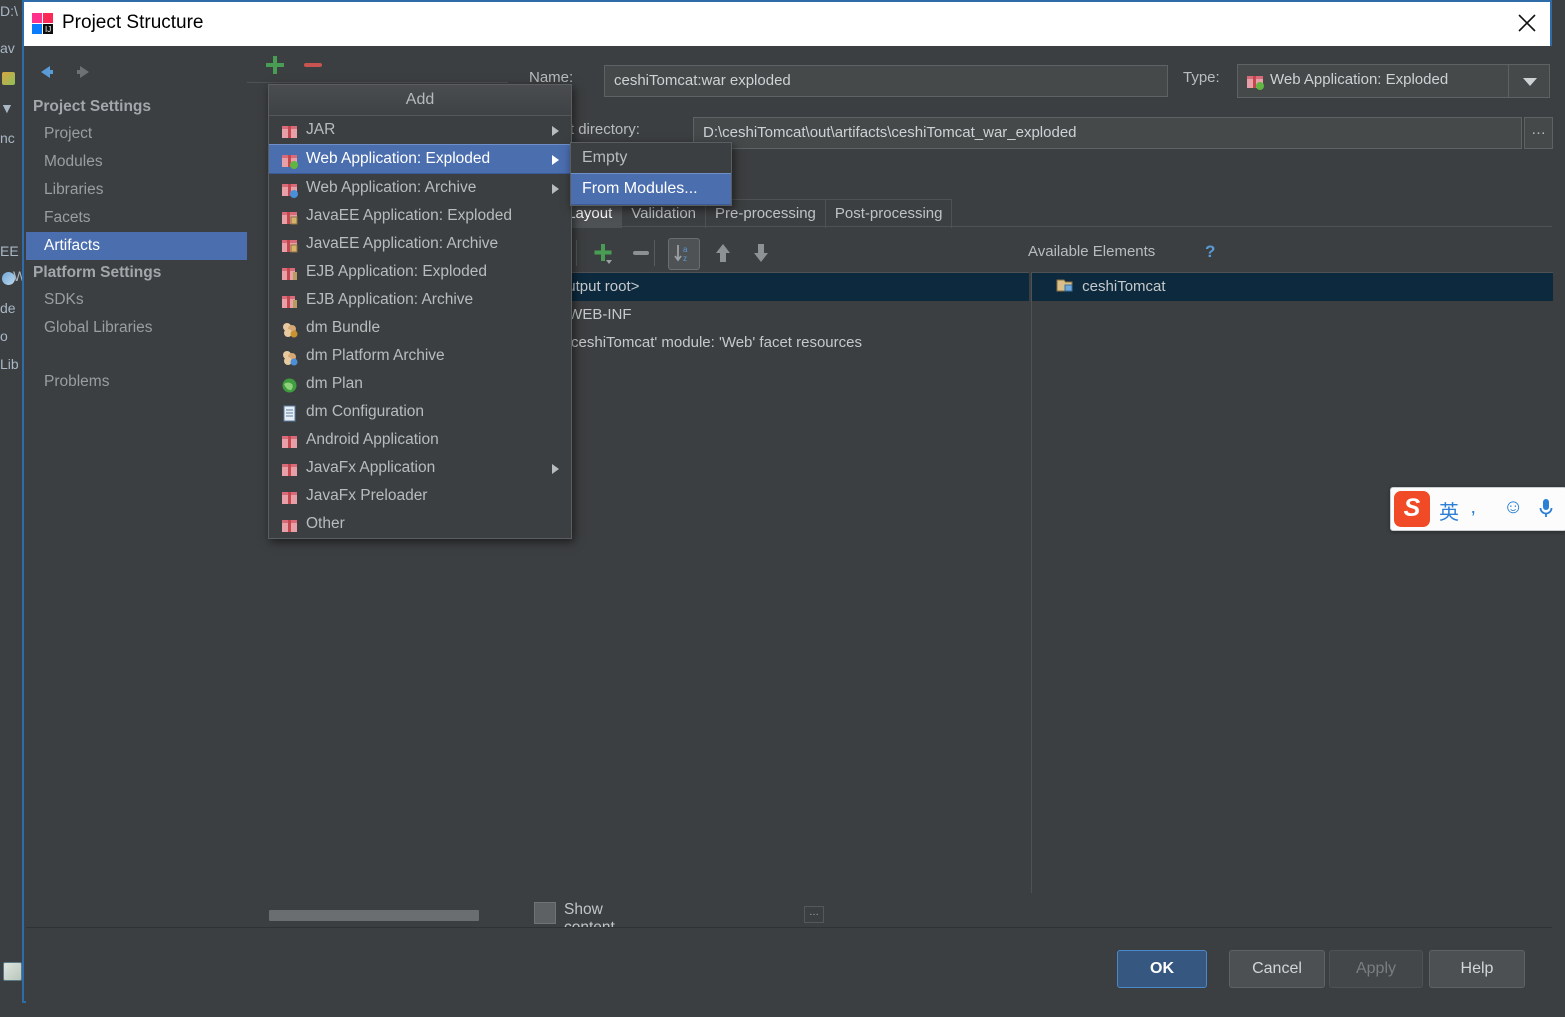 The height and width of the screenshot is (1017, 1565). Describe the element at coordinates (289, 384) in the screenshot. I see `dm-plan-icon` at that location.